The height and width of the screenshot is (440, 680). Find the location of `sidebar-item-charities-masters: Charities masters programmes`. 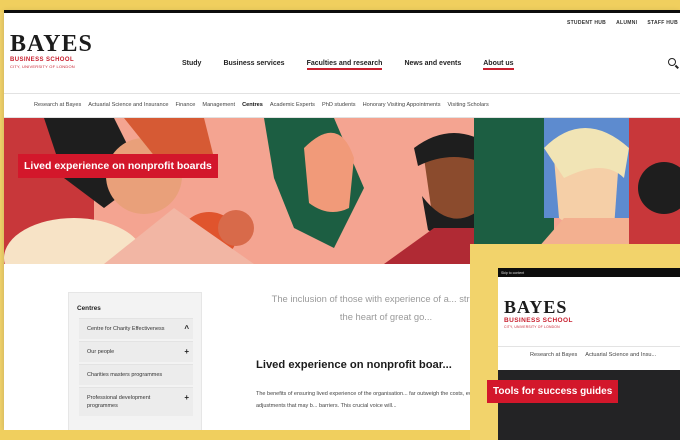

sidebar-item-charities-masters: Charities masters programmes is located at coordinates (136, 374).